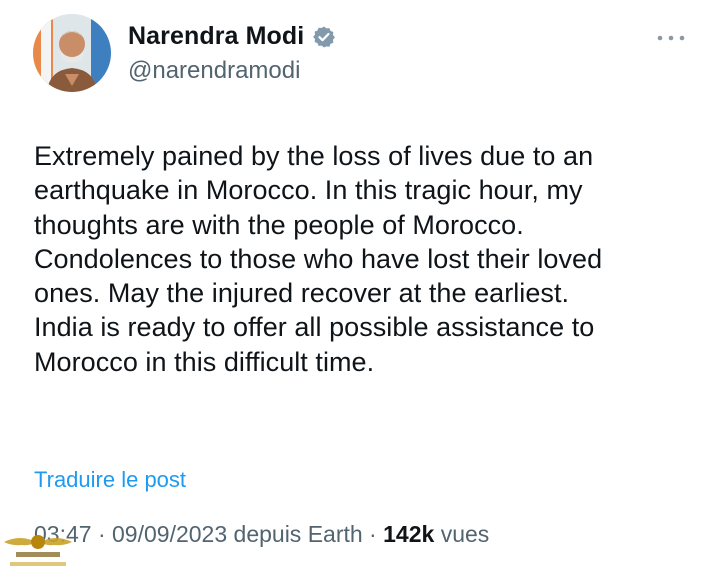 This screenshot has height=581, width=720. I want to click on more-horizontal-icon, so click(671, 38).